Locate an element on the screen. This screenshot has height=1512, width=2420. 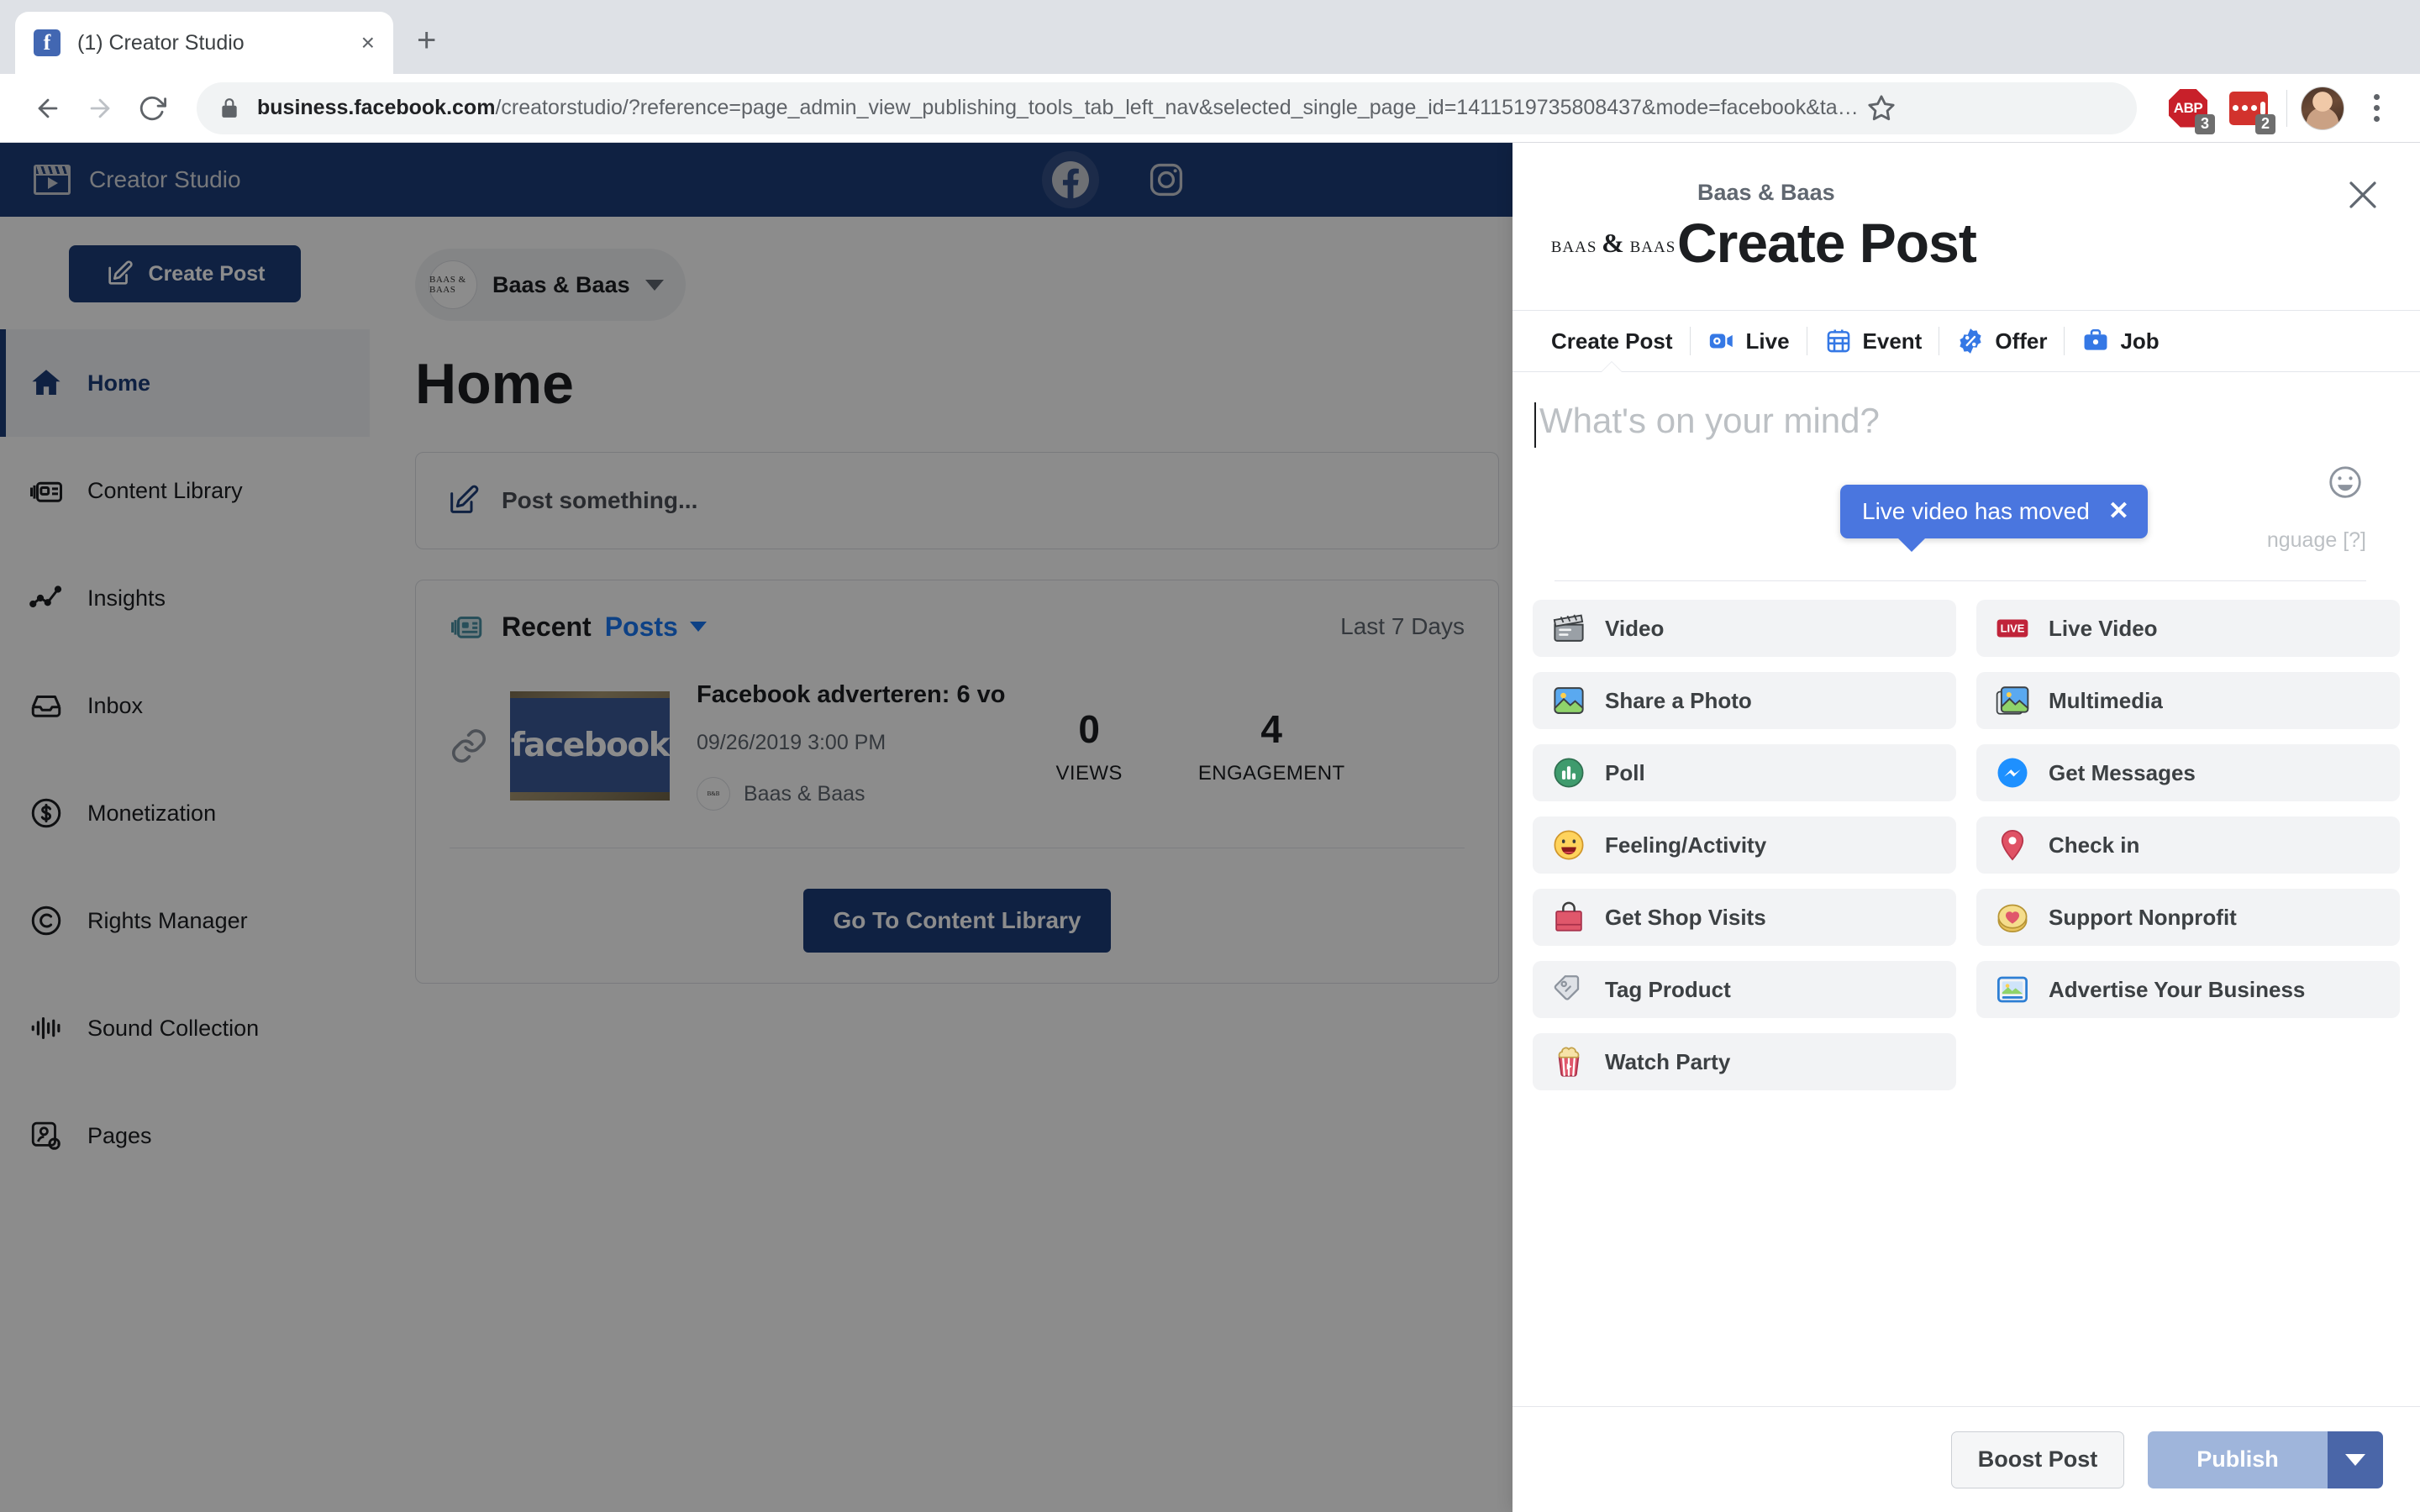
option-check-in: Check in is located at coordinates (2188, 845).